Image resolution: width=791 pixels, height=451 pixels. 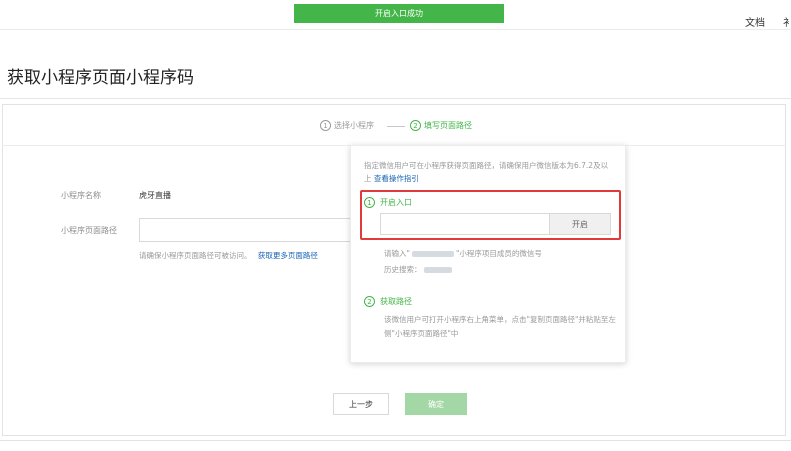 What do you see at coordinates (354, 125) in the screenshot?
I see `step-label: 选择小程序` at bounding box center [354, 125].